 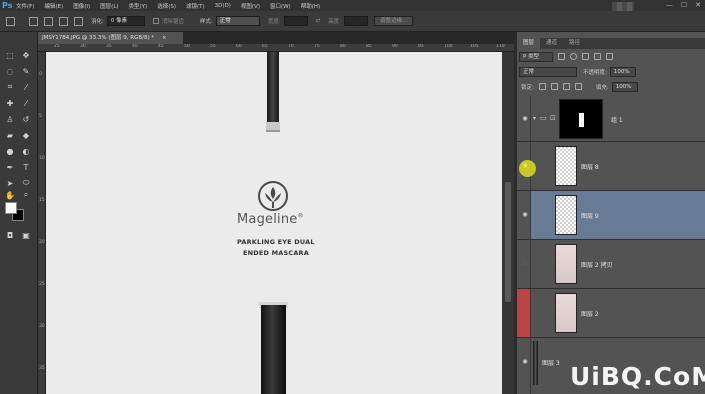 What do you see at coordinates (42, 368) in the screenshot?
I see `ruler-tick-label: 35` at bounding box center [42, 368].